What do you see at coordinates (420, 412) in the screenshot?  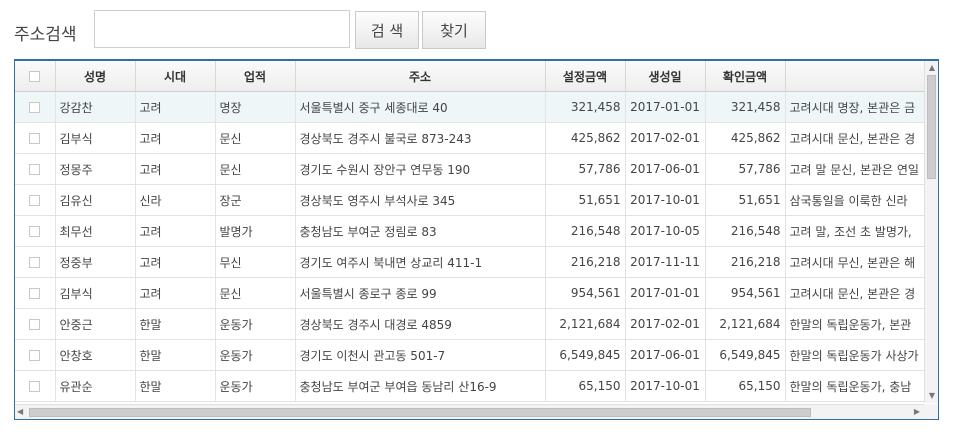 I see `horizontal-scroll-thumb` at bounding box center [420, 412].